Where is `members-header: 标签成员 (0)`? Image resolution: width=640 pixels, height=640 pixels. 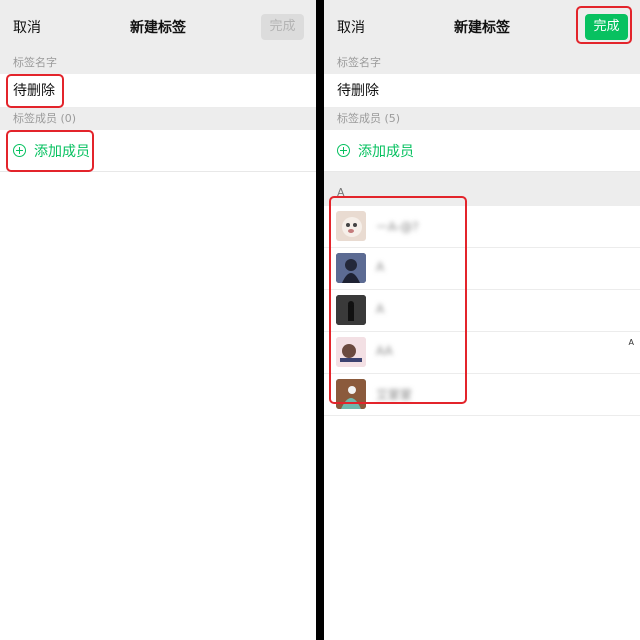
members-header: 标签成员 (0) is located at coordinates (158, 119).